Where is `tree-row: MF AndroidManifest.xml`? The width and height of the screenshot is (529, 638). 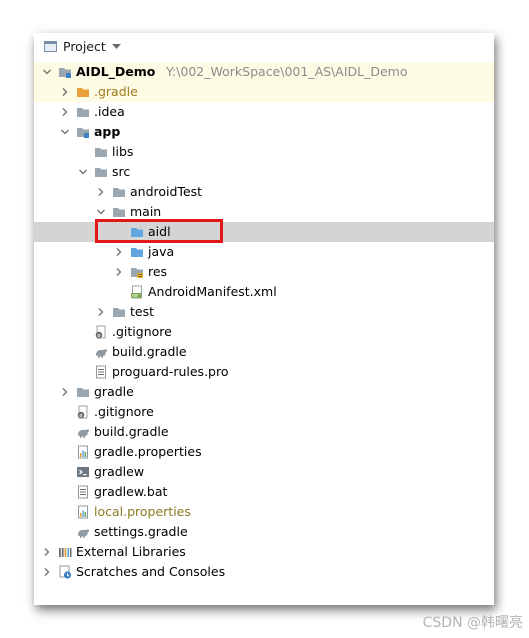 tree-row: MF AndroidManifest.xml is located at coordinates (264, 292).